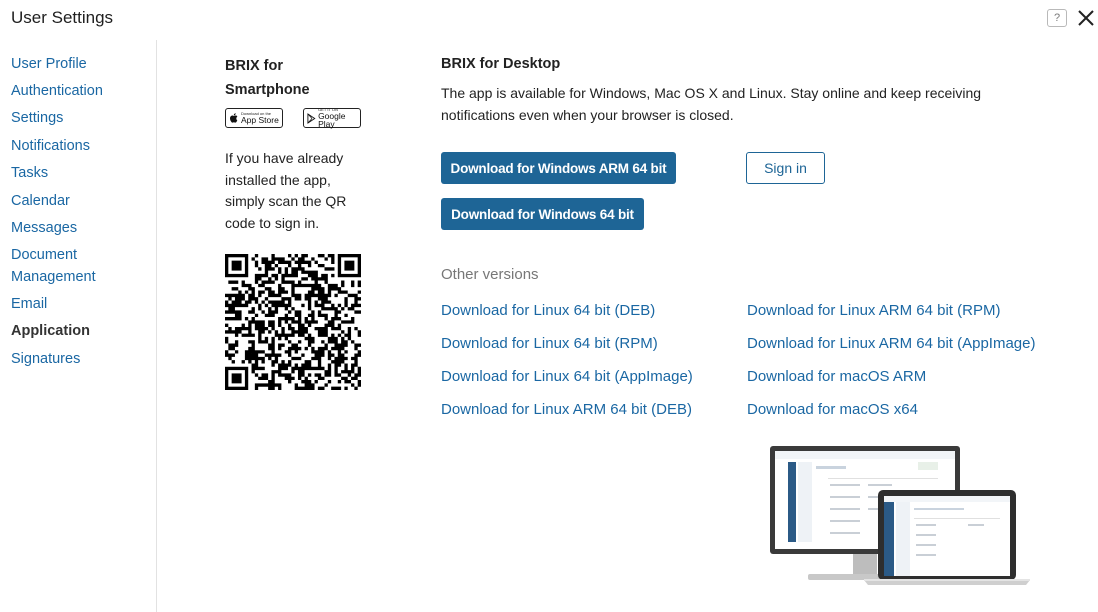 Image resolution: width=1098 pixels, height=612 pixels. Describe the element at coordinates (836, 376) in the screenshot. I see `link-macos-arm: Download for macOS ARM` at that location.